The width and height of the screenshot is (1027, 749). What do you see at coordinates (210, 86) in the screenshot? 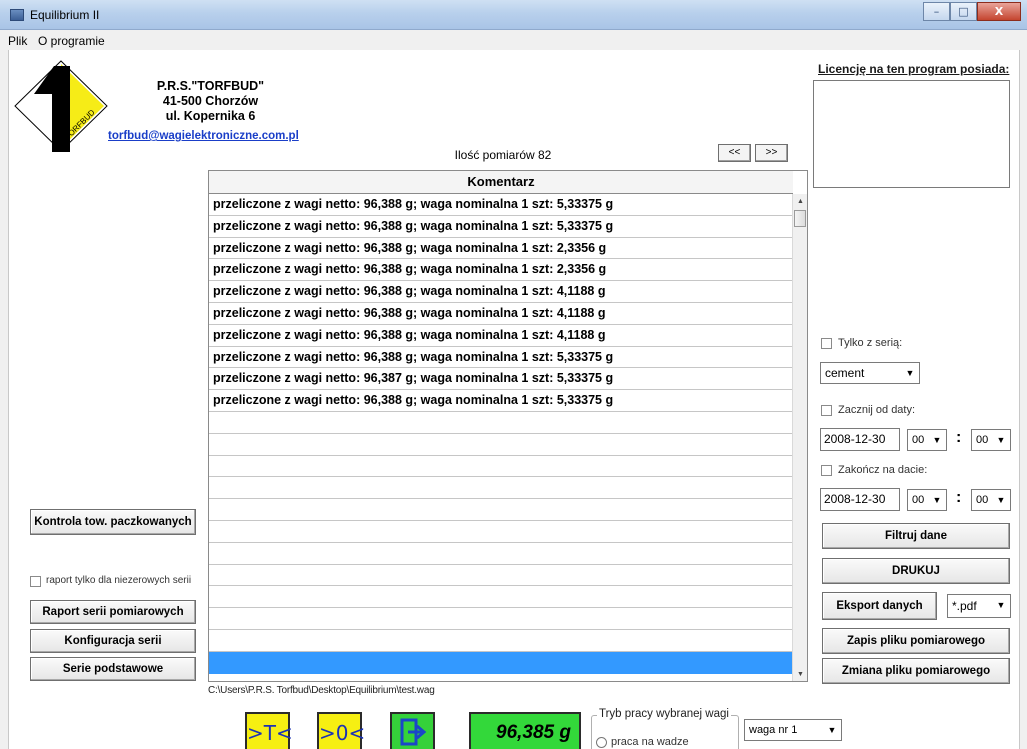
I see `company-name: P.R.S."TORFBUD"` at bounding box center [210, 86].